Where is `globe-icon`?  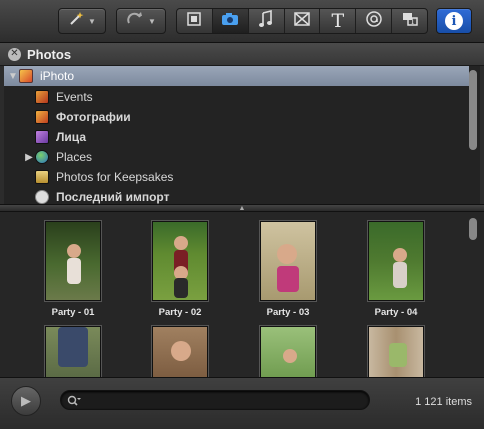 globe-icon is located at coordinates (42, 157).